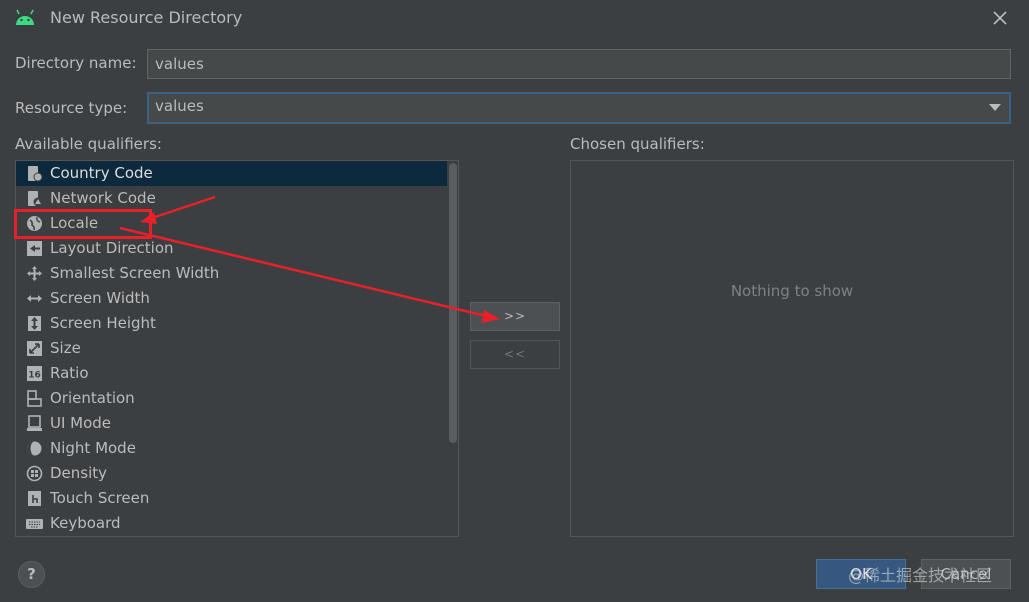  What do you see at coordinates (34, 448) in the screenshot?
I see `night-mode-icon` at bounding box center [34, 448].